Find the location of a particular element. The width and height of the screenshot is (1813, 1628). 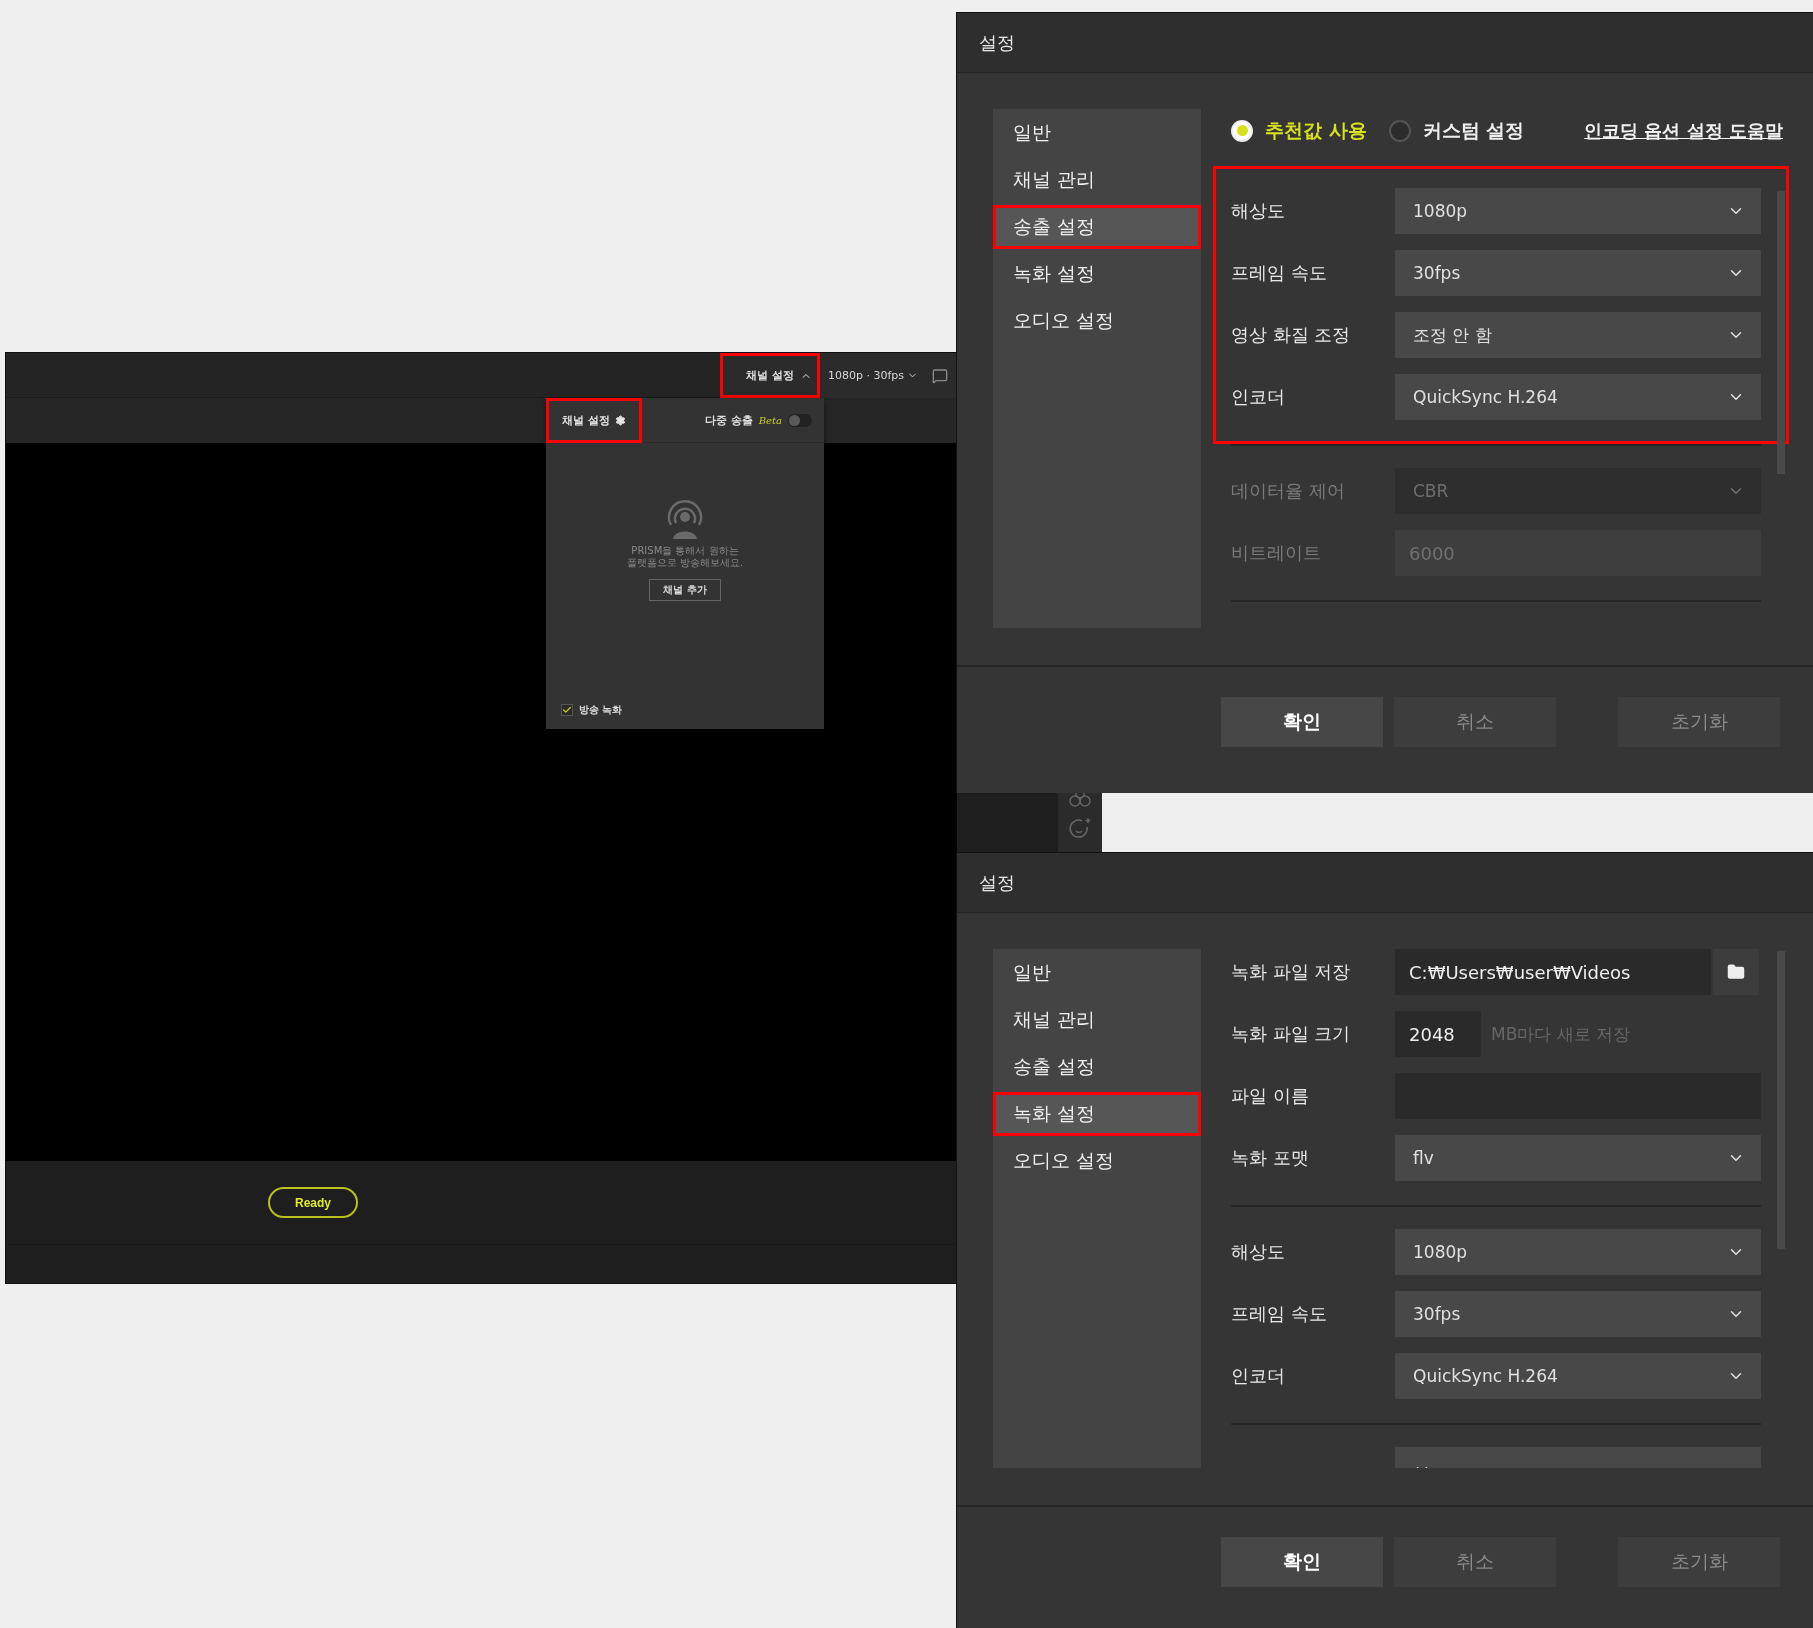

field-label: 데이터율 제어 is located at coordinates (1288, 491).